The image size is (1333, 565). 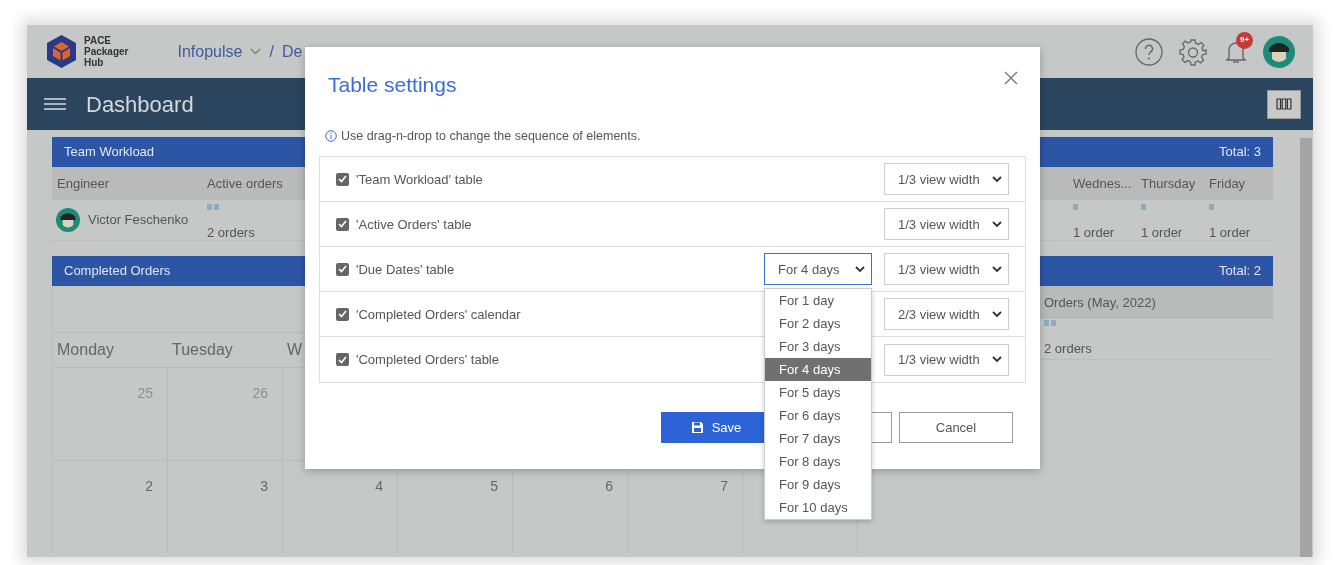 I want to click on dropdown-option: For 5 days, so click(x=818, y=393).